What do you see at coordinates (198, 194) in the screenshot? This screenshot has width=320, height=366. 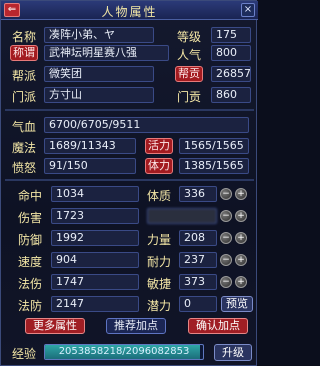 I see `constitution-value: 336` at bounding box center [198, 194].